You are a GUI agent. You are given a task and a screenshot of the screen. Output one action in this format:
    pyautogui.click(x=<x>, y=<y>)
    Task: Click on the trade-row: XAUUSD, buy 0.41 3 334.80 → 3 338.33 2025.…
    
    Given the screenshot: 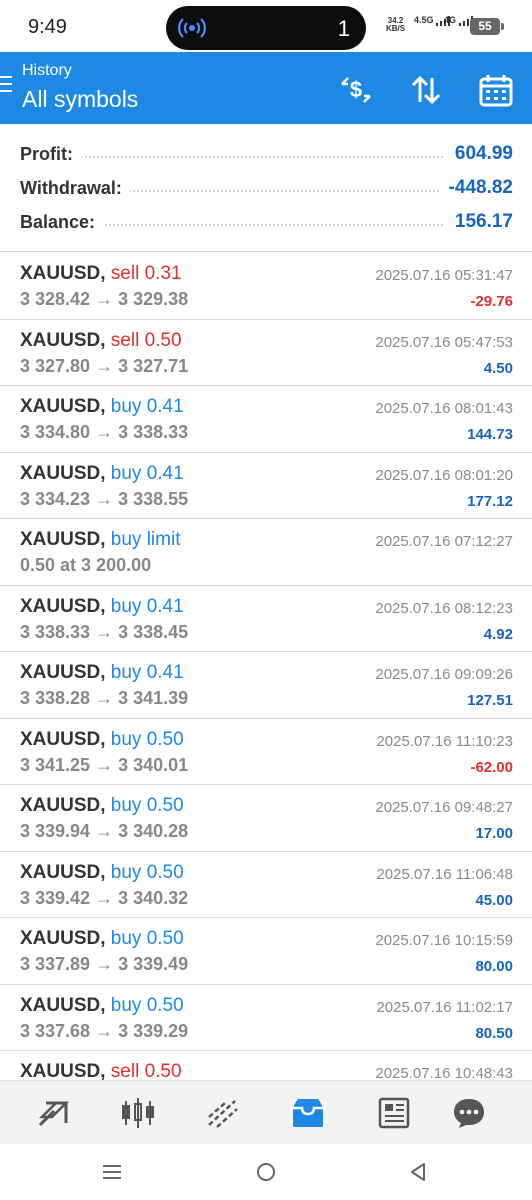 What is the action you would take?
    pyautogui.click(x=266, y=419)
    